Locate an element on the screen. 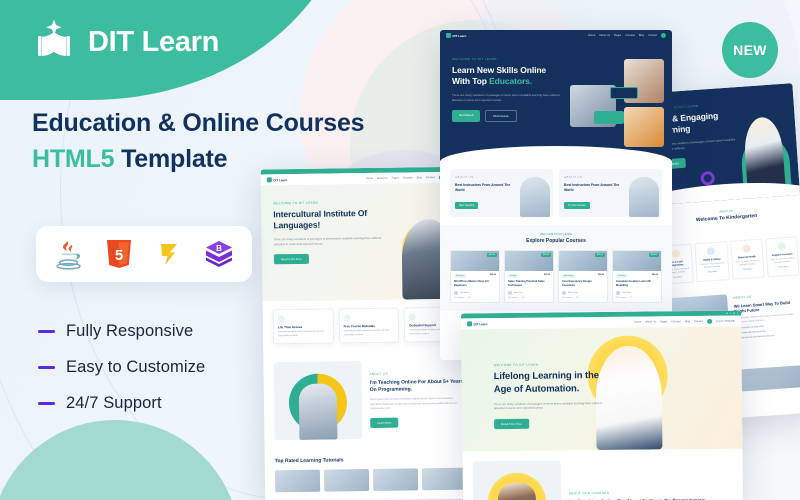 The height and width of the screenshot is (500, 800). about-cta-button: Learn More is located at coordinates (384, 423).